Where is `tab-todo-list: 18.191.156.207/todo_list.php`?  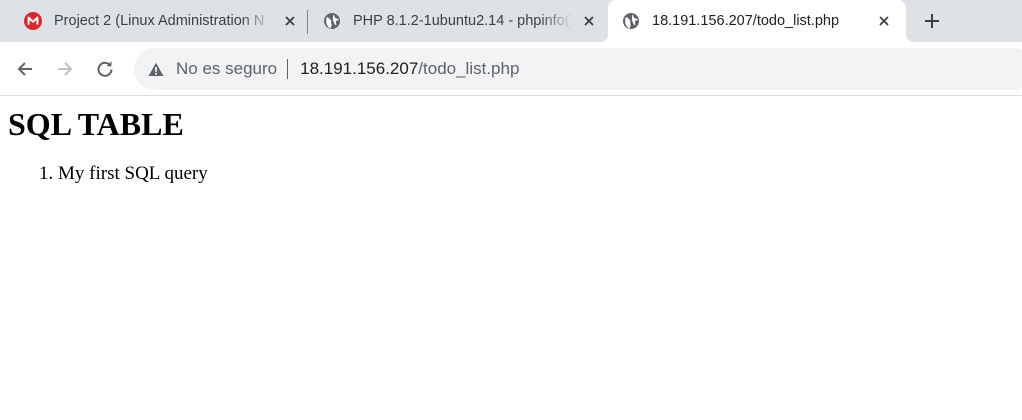
tab-todo-list: 18.191.156.207/todo_list.php is located at coordinates (757, 21).